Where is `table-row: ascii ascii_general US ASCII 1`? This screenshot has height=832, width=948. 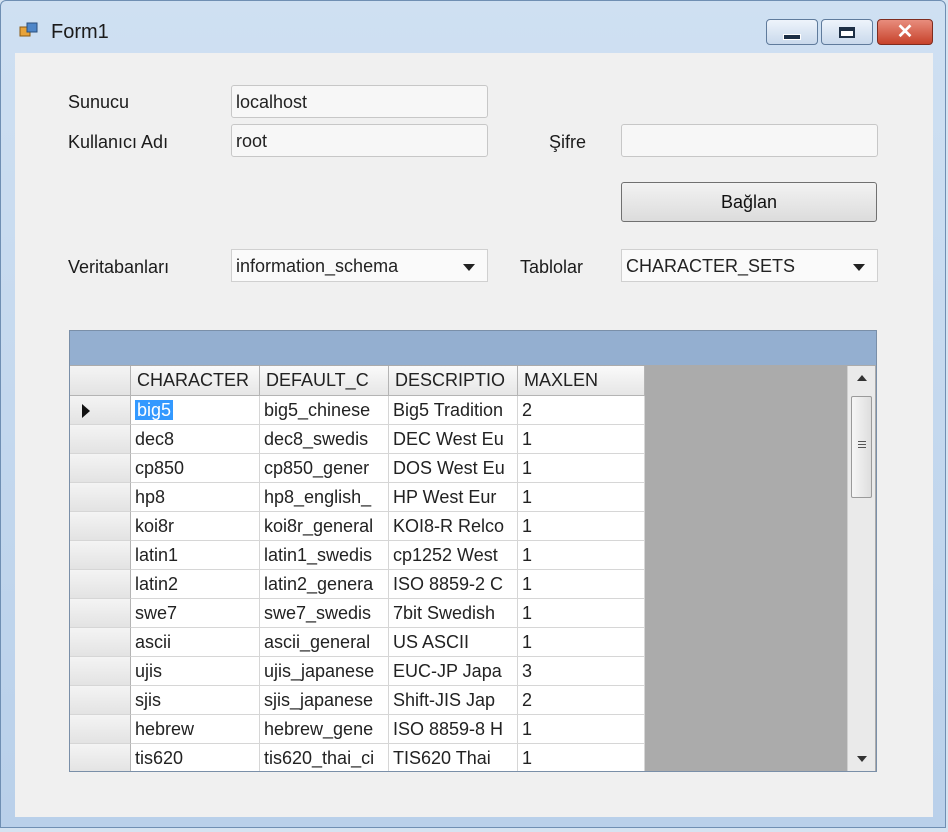
table-row: ascii ascii_general US ASCII 1 is located at coordinates (357, 642).